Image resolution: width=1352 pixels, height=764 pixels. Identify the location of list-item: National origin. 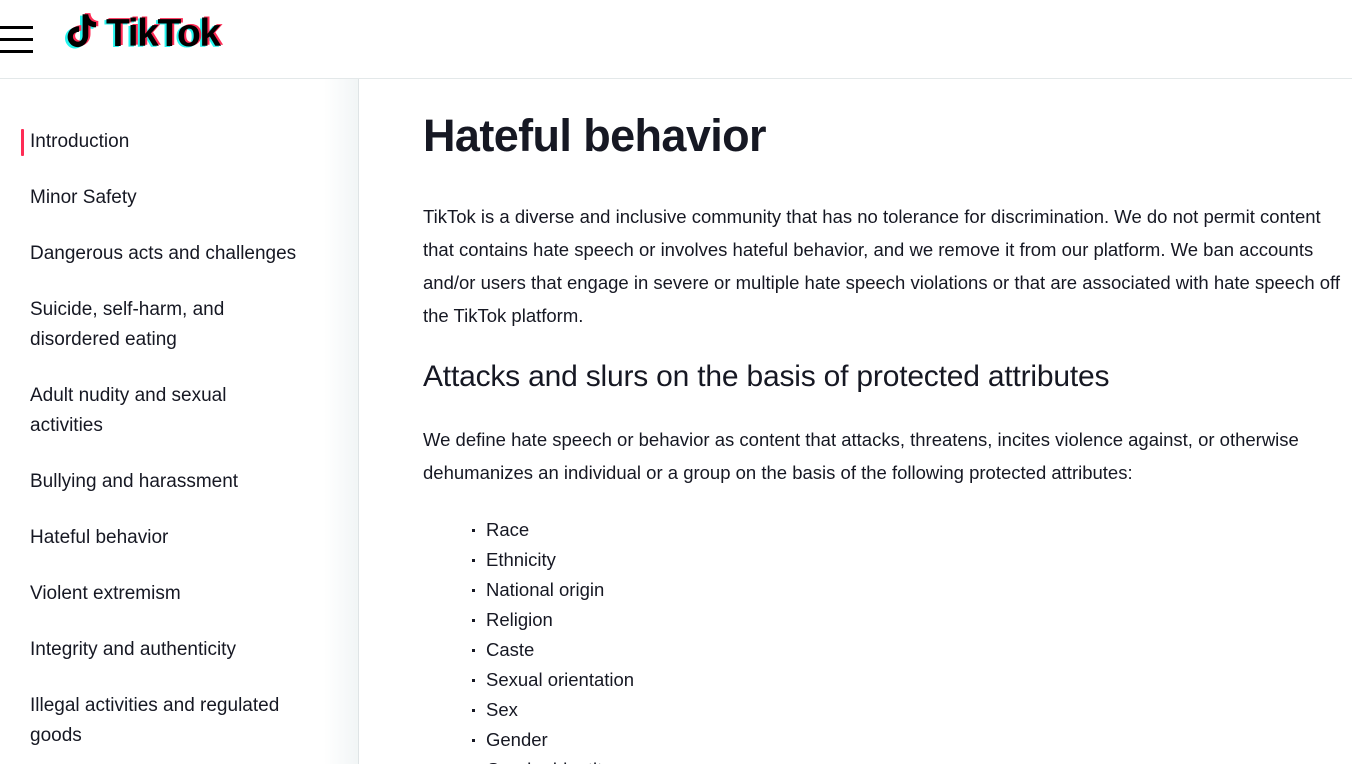
(908, 590).